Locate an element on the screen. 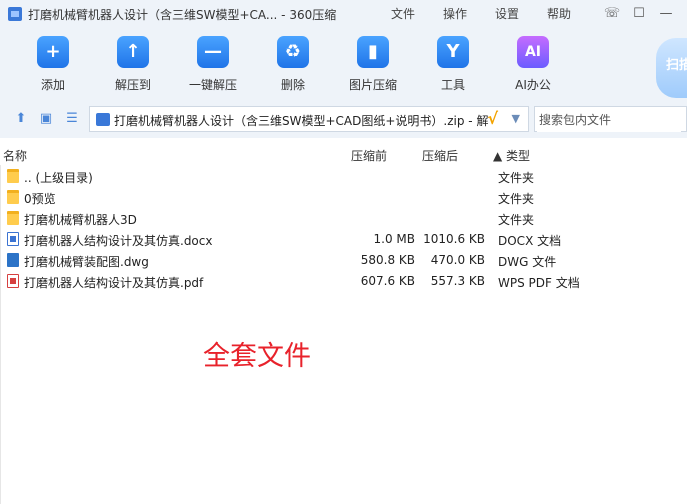  overlay-label: 全套文件 is located at coordinates (257, 356).